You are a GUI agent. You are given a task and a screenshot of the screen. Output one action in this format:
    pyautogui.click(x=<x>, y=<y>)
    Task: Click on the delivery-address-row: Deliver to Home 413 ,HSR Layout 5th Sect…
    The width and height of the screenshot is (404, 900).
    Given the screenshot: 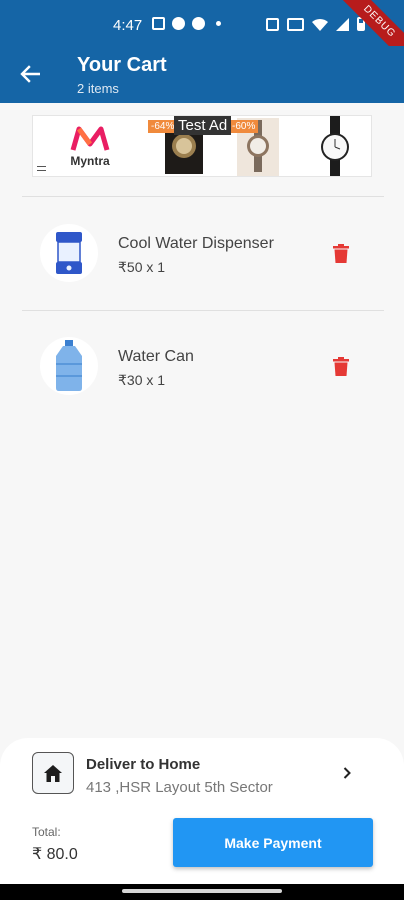 What is the action you would take?
    pyautogui.click(x=202, y=776)
    